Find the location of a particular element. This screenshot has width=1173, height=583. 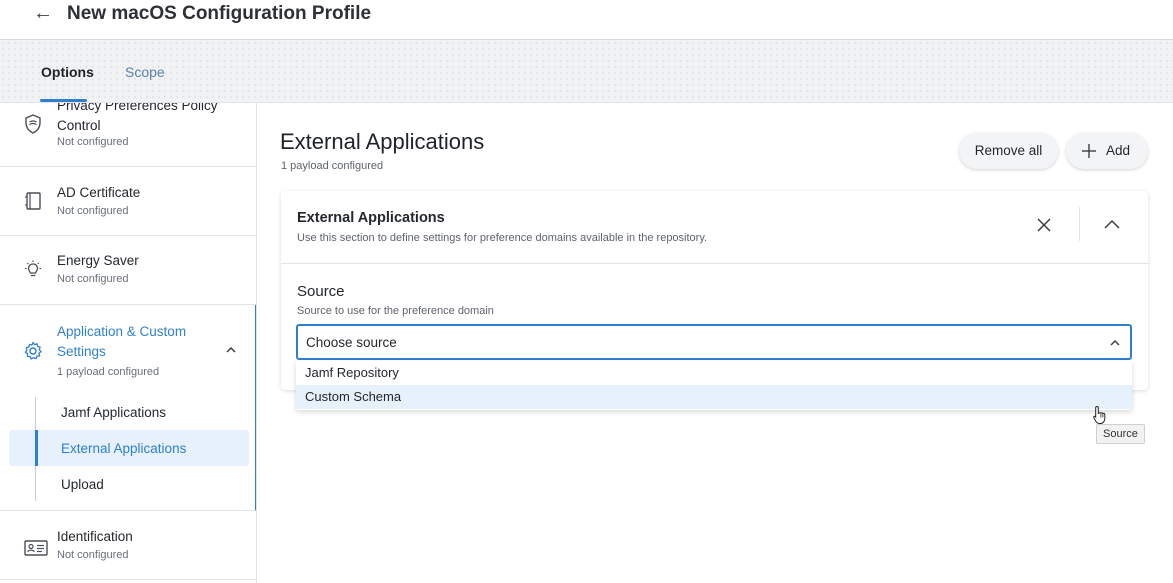

payload-card-title: External Applications is located at coordinates (371, 218).